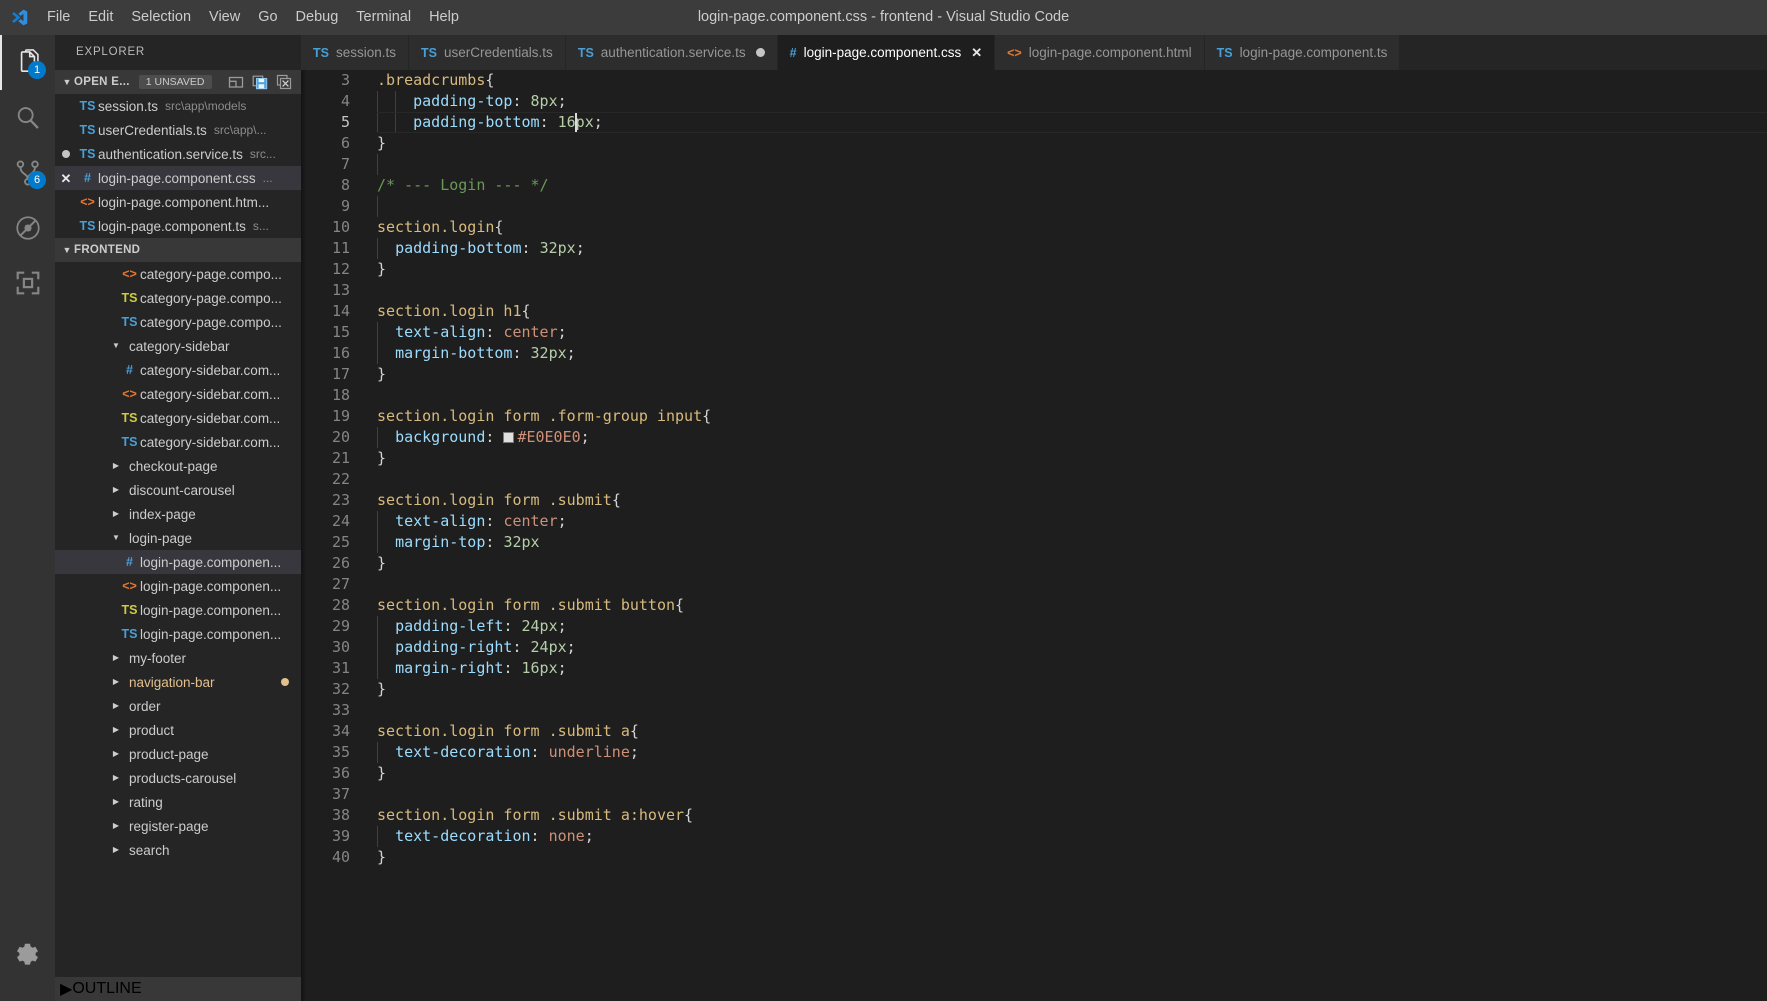 The image size is (1767, 1001). I want to click on tab-close-icon: ✕, so click(976, 53).